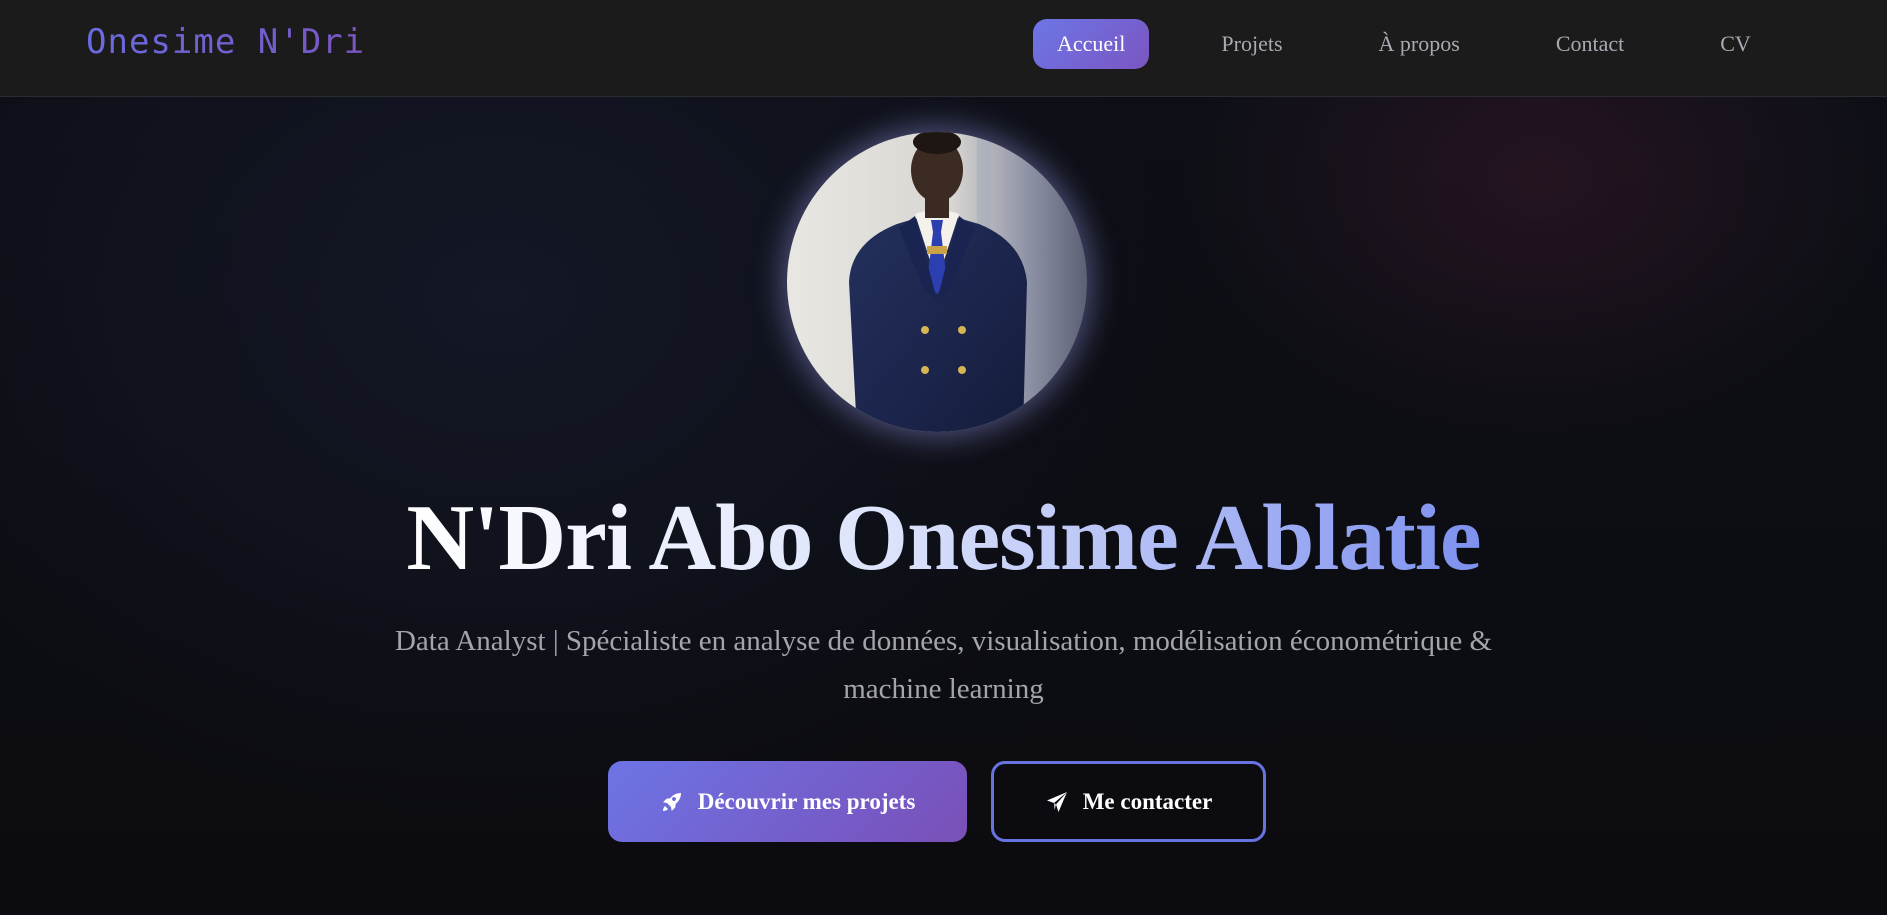 This screenshot has height=915, width=1887. Describe the element at coordinates (1590, 44) in the screenshot. I see `nav-link-contact: Contact` at that location.